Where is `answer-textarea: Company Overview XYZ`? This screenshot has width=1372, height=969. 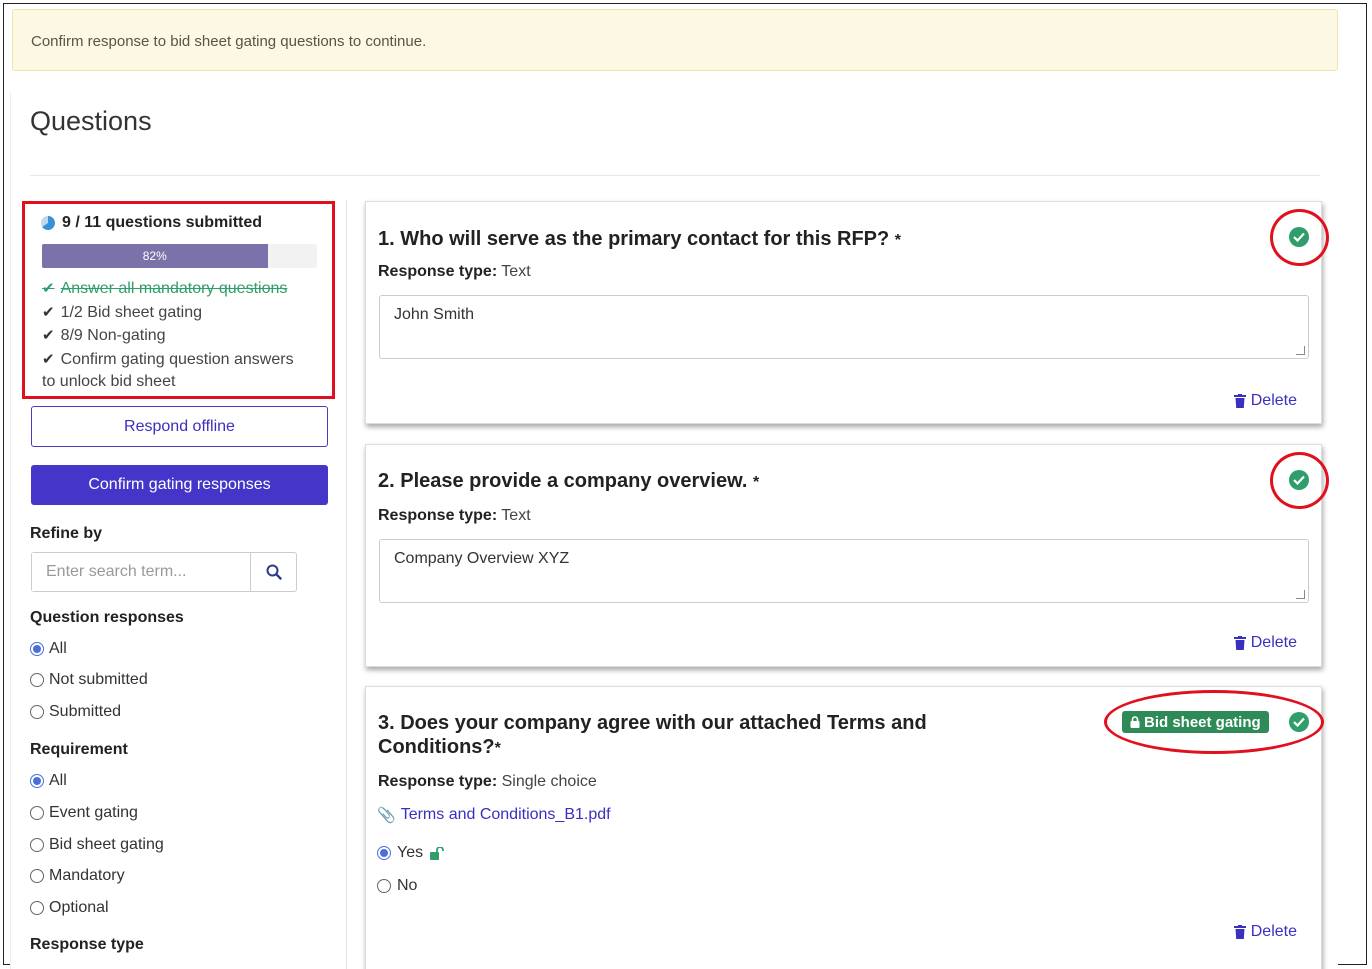 answer-textarea: Company Overview XYZ is located at coordinates (844, 571).